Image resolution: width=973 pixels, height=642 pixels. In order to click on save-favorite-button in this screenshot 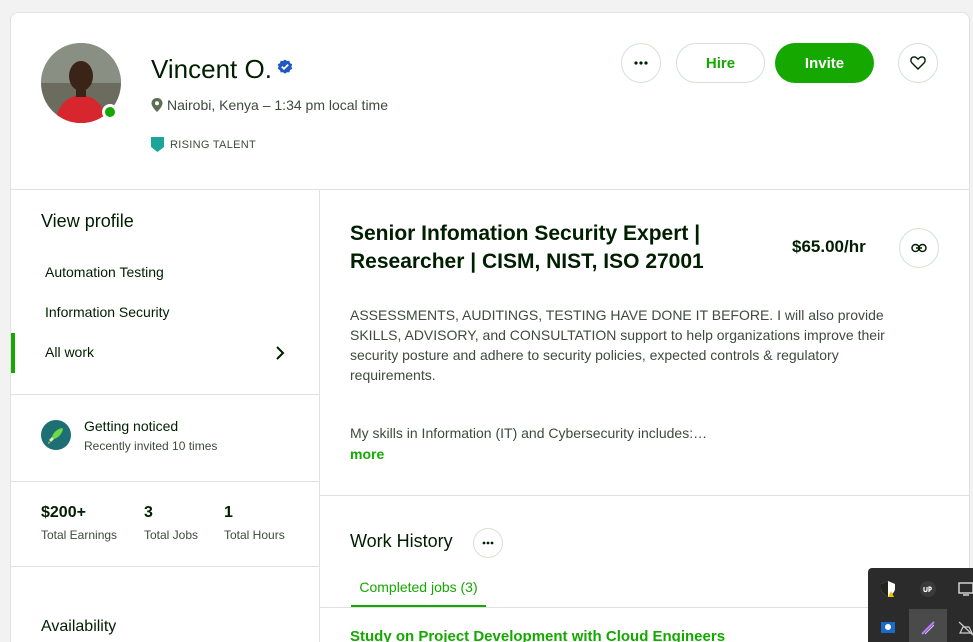, I will do `click(918, 63)`.